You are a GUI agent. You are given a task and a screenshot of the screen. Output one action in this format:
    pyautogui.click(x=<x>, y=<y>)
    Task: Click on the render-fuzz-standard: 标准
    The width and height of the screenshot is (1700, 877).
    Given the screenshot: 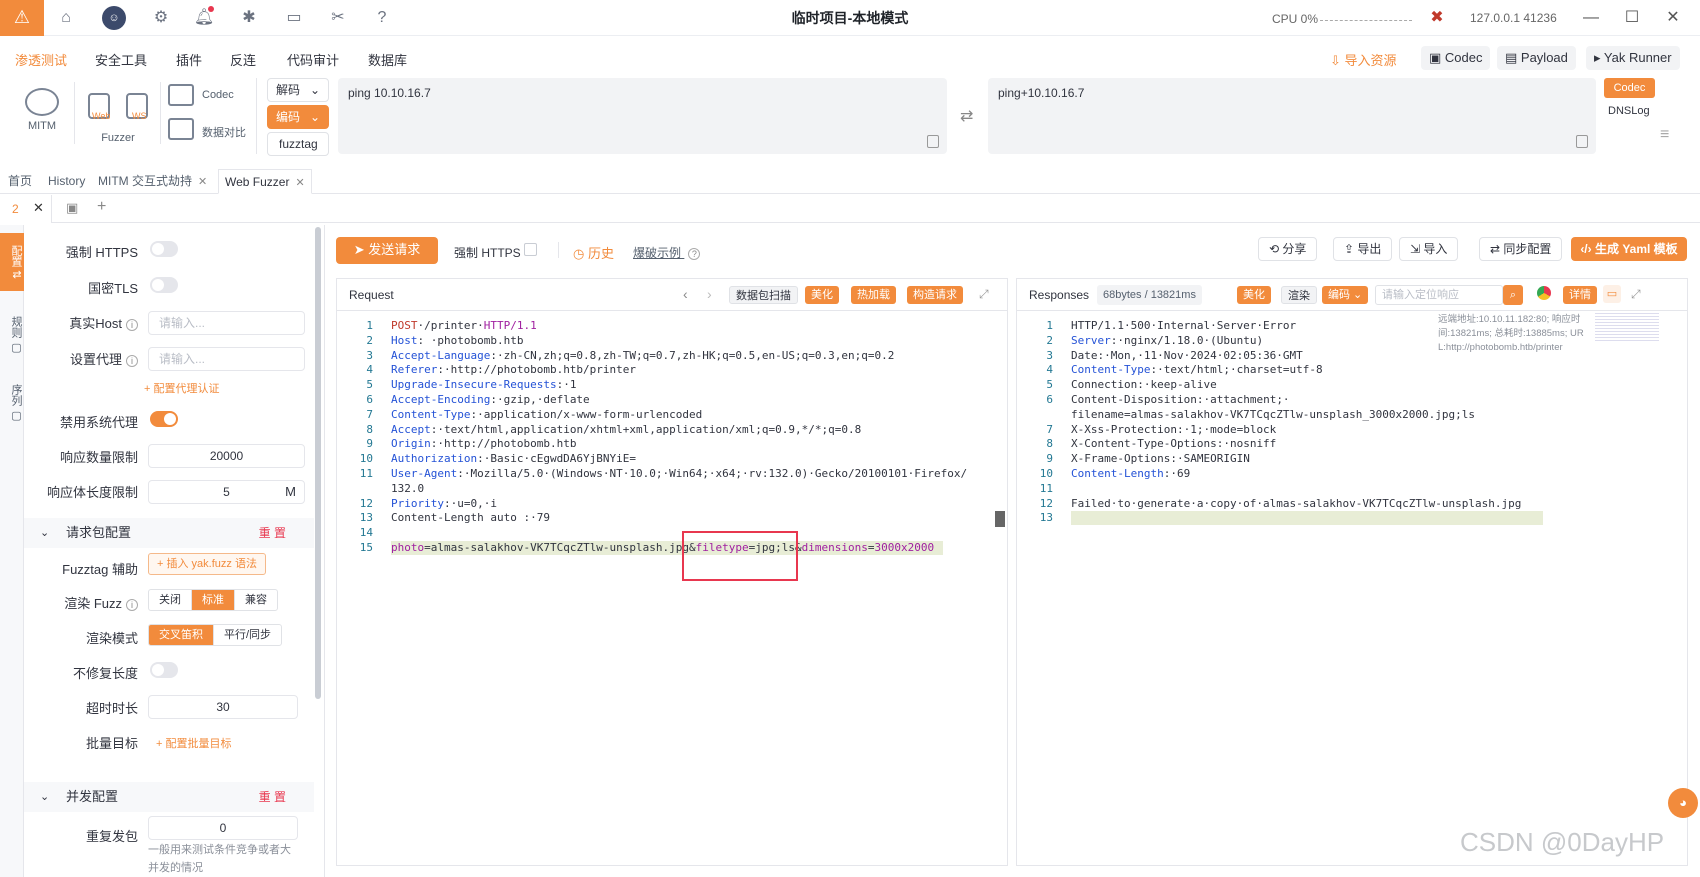 What is the action you would take?
    pyautogui.click(x=213, y=600)
    